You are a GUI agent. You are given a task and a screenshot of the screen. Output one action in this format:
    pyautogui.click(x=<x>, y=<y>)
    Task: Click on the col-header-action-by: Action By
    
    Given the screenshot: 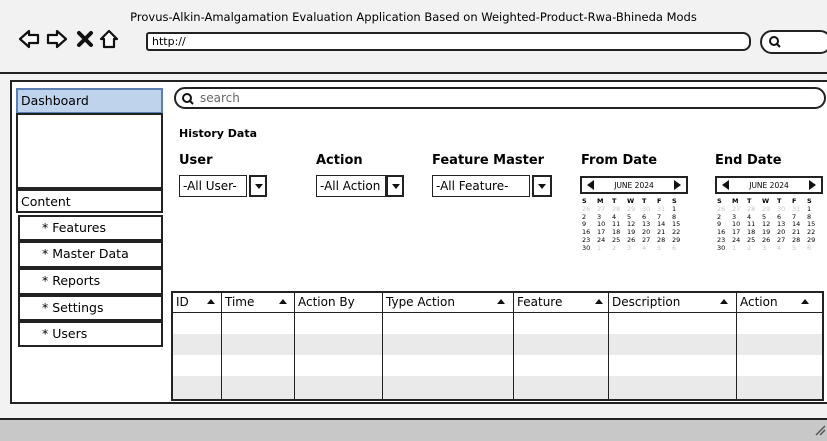 What is the action you would take?
    pyautogui.click(x=339, y=303)
    